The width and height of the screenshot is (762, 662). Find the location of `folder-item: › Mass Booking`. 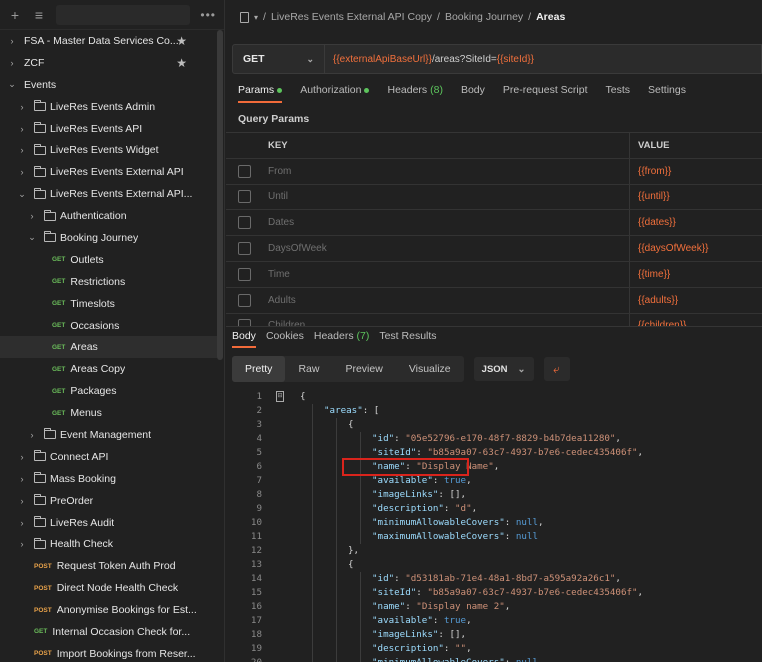

folder-item: › Mass Booking is located at coordinates (108, 479).